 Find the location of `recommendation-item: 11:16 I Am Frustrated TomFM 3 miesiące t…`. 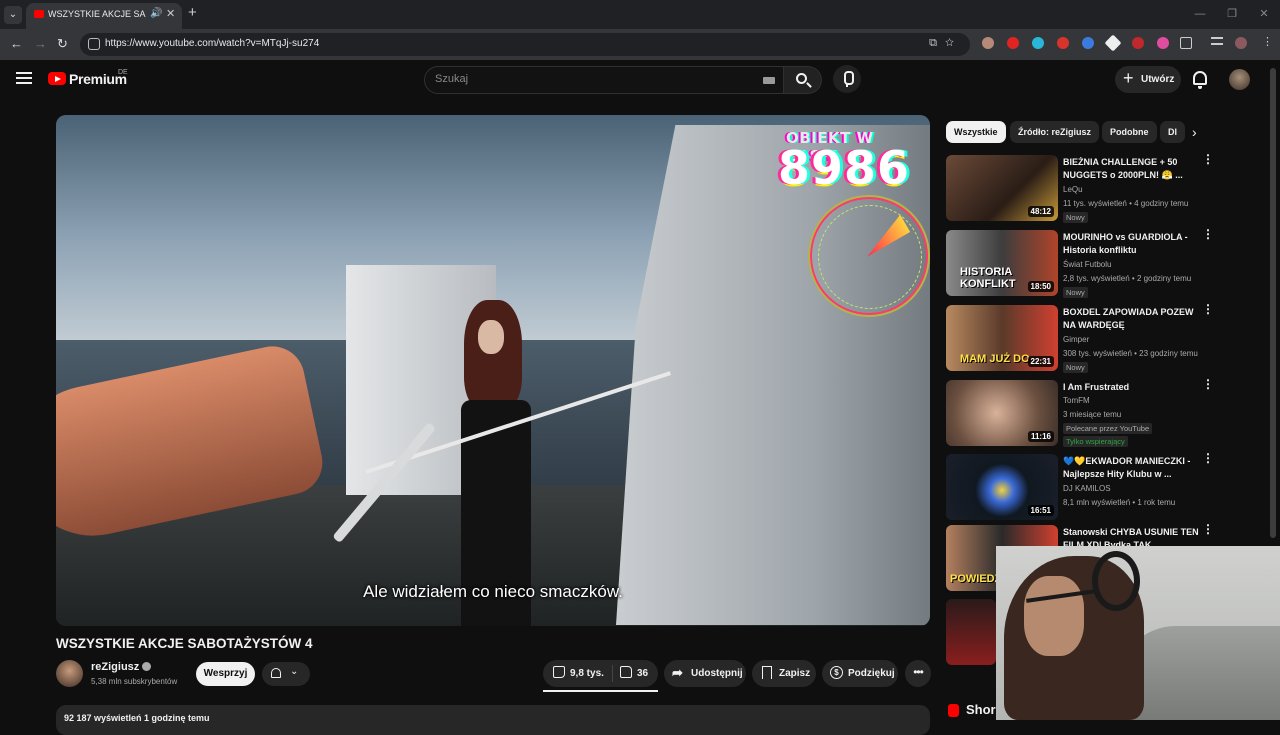

recommendation-item: 11:16 I Am Frustrated TomFM 3 miesiące t… is located at coordinates (1086, 415).